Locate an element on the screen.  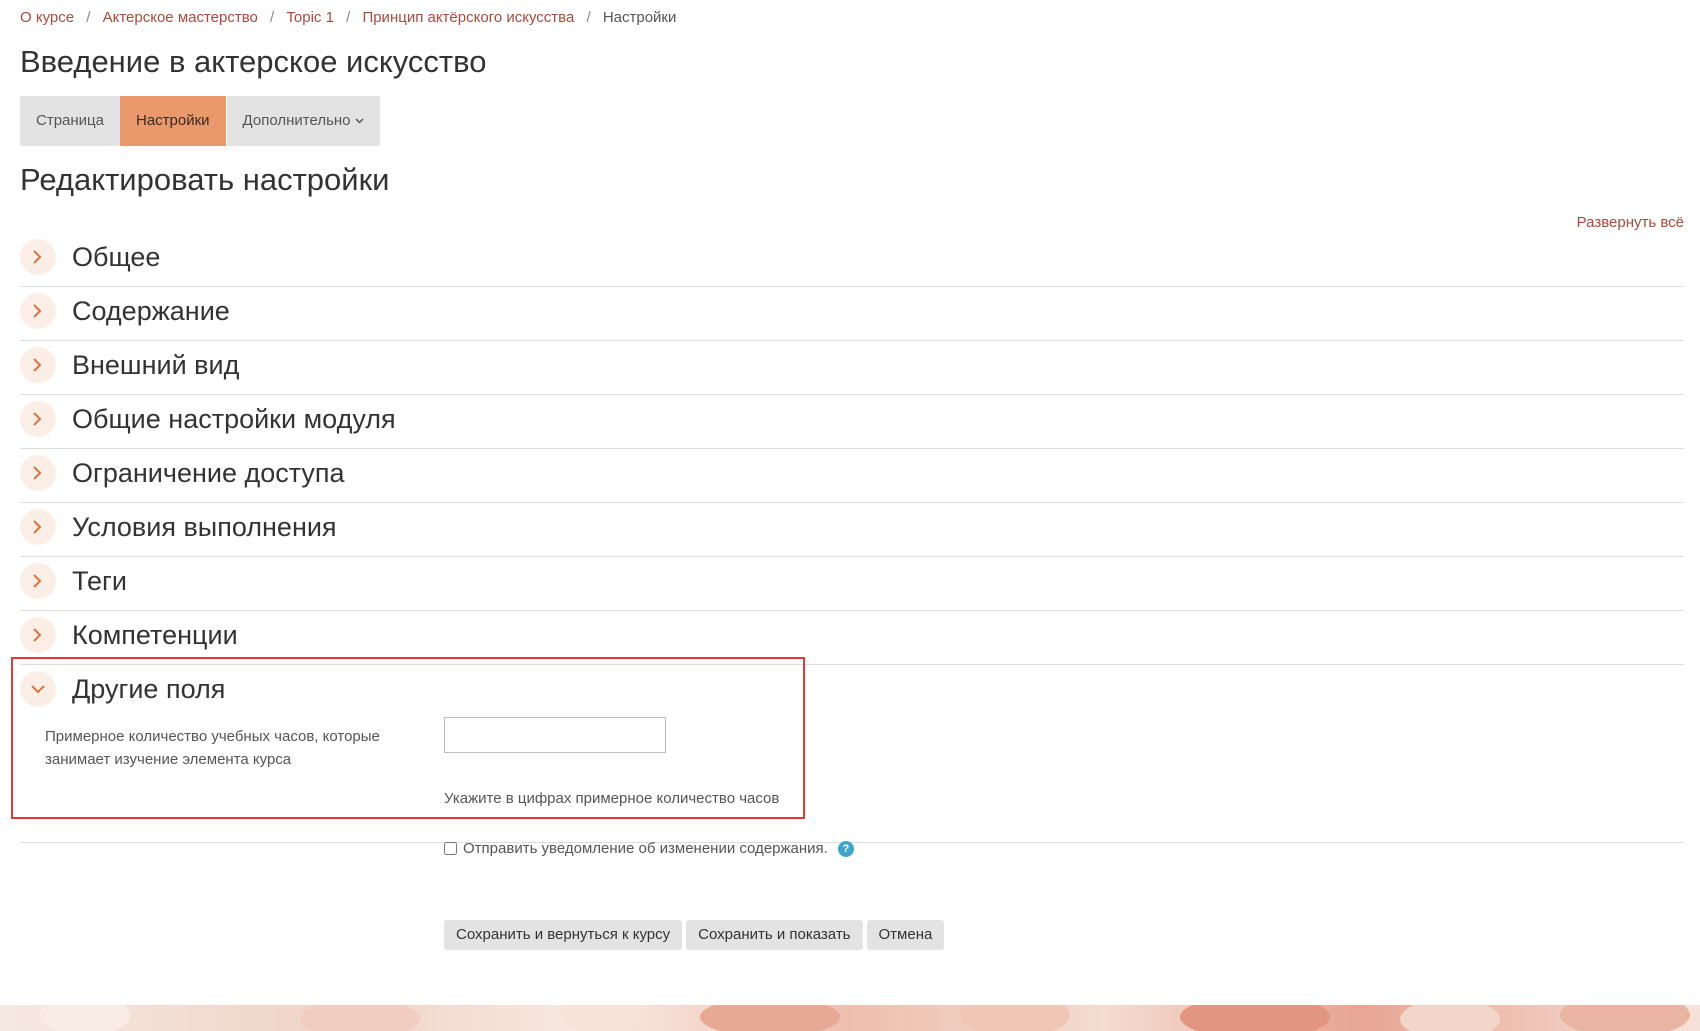
section-title-content: Содержание is located at coordinates (151, 311).